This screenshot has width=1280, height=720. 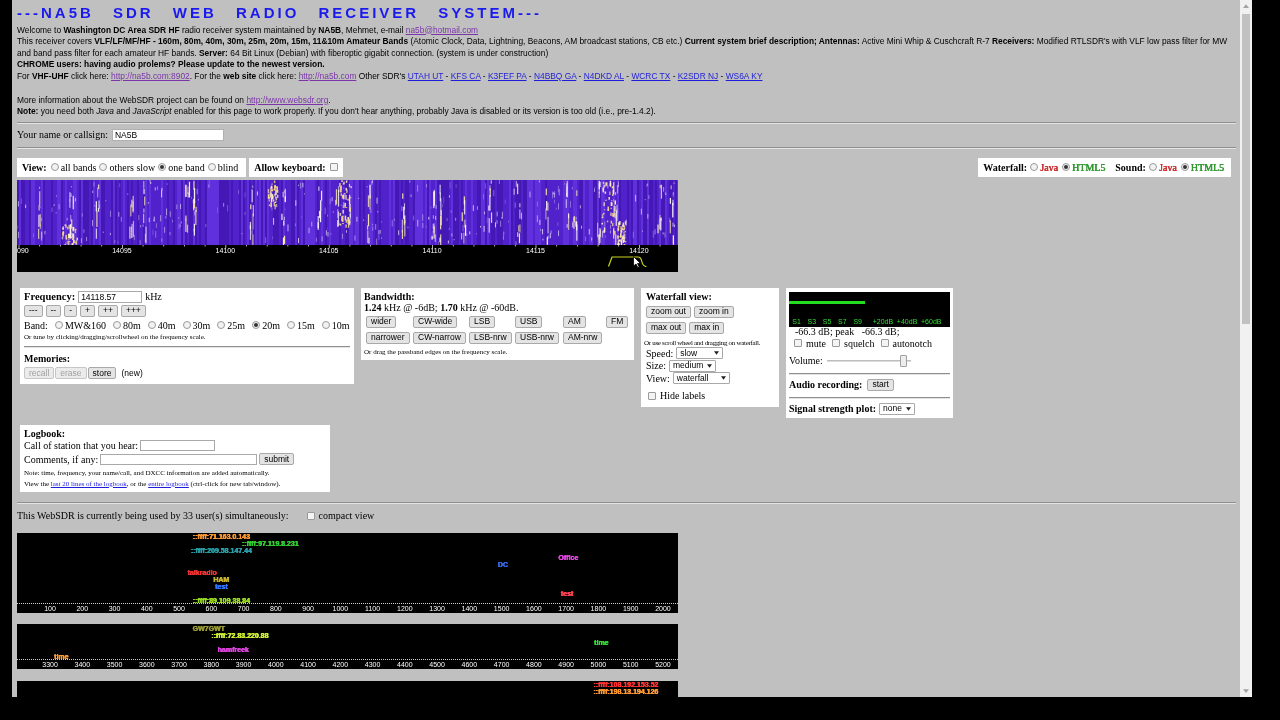 I want to click on scrollbar-track, so click(x=1246, y=348).